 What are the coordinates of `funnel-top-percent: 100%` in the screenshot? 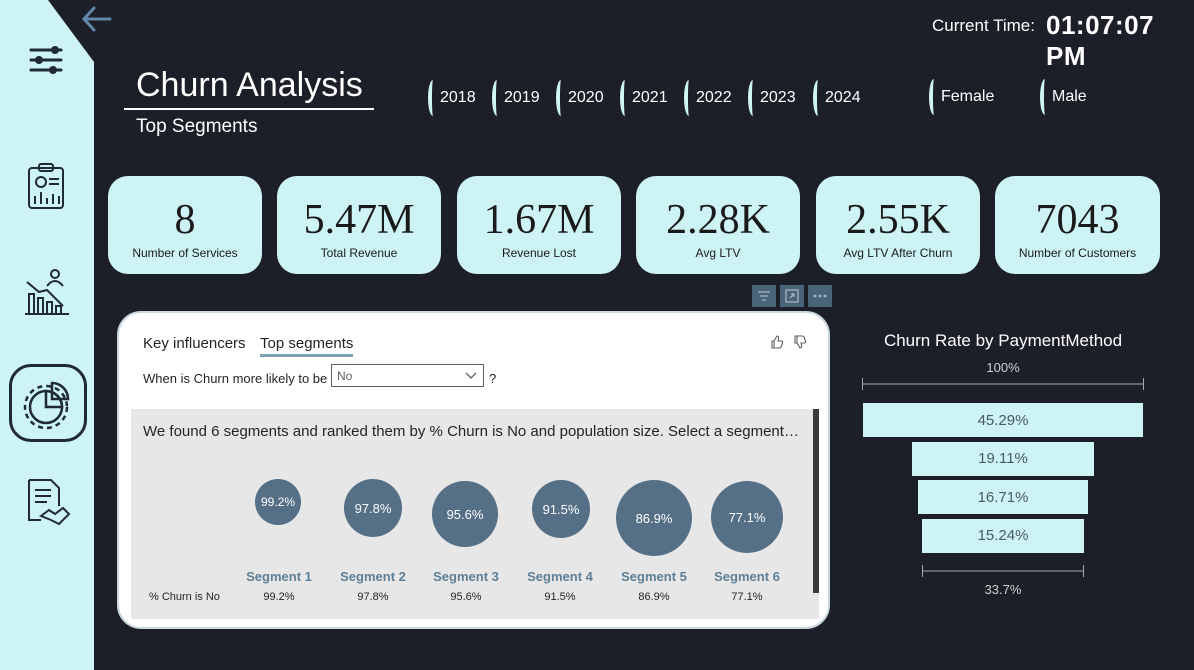 It's located at (1003, 367).